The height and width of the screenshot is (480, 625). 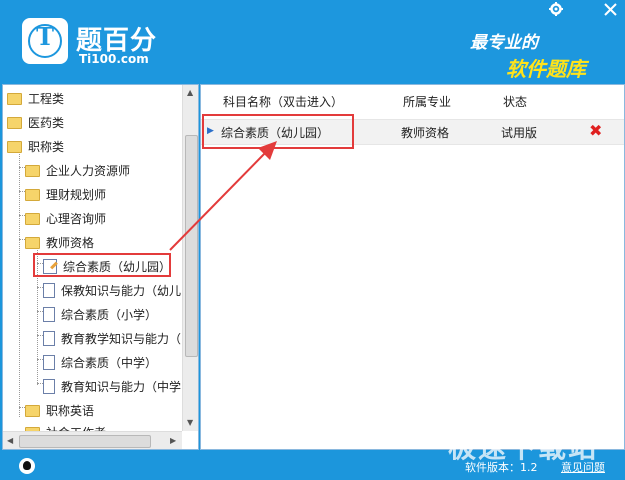 What do you see at coordinates (223, 196) in the screenshot?
I see `annotation-arrow` at bounding box center [223, 196].